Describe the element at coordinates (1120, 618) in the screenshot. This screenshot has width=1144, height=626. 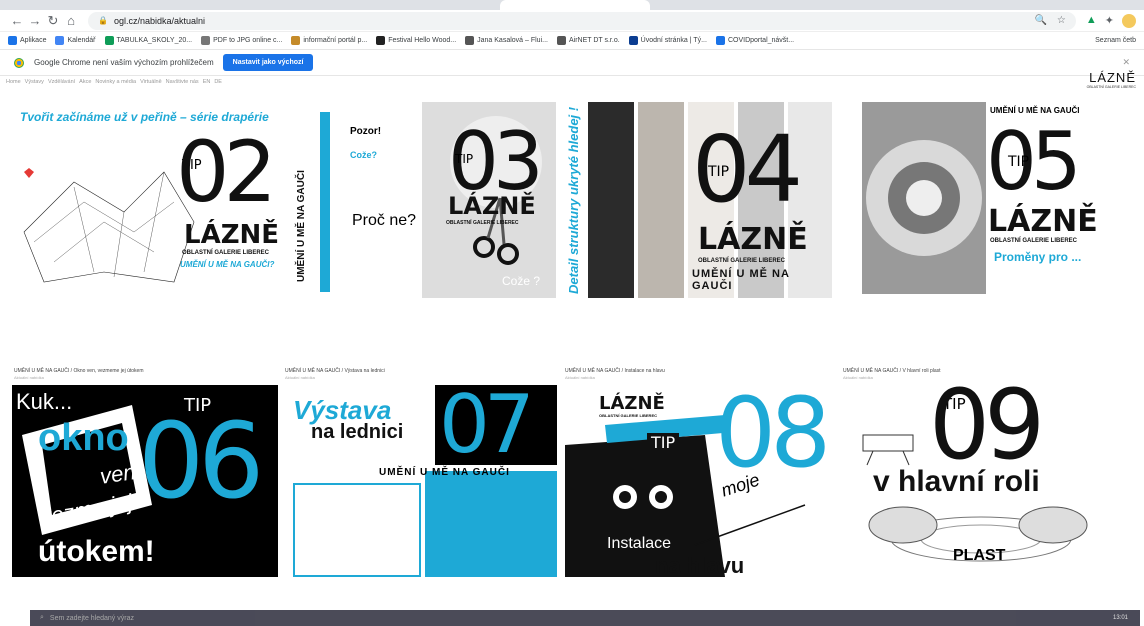
I see `clock: 13:01` at that location.